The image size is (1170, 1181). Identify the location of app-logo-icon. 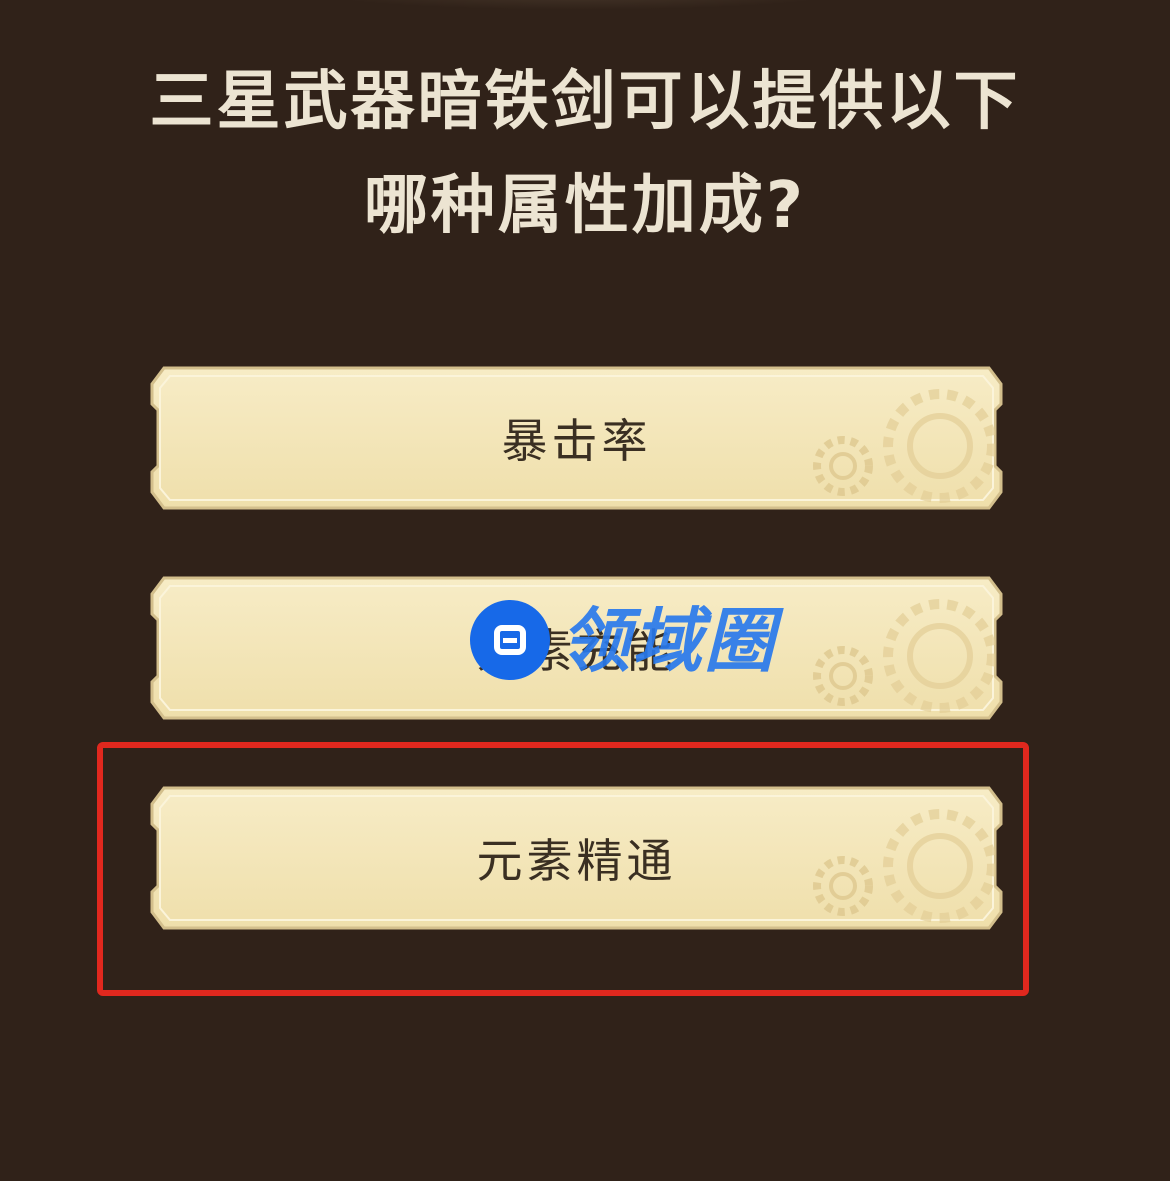
(510, 640).